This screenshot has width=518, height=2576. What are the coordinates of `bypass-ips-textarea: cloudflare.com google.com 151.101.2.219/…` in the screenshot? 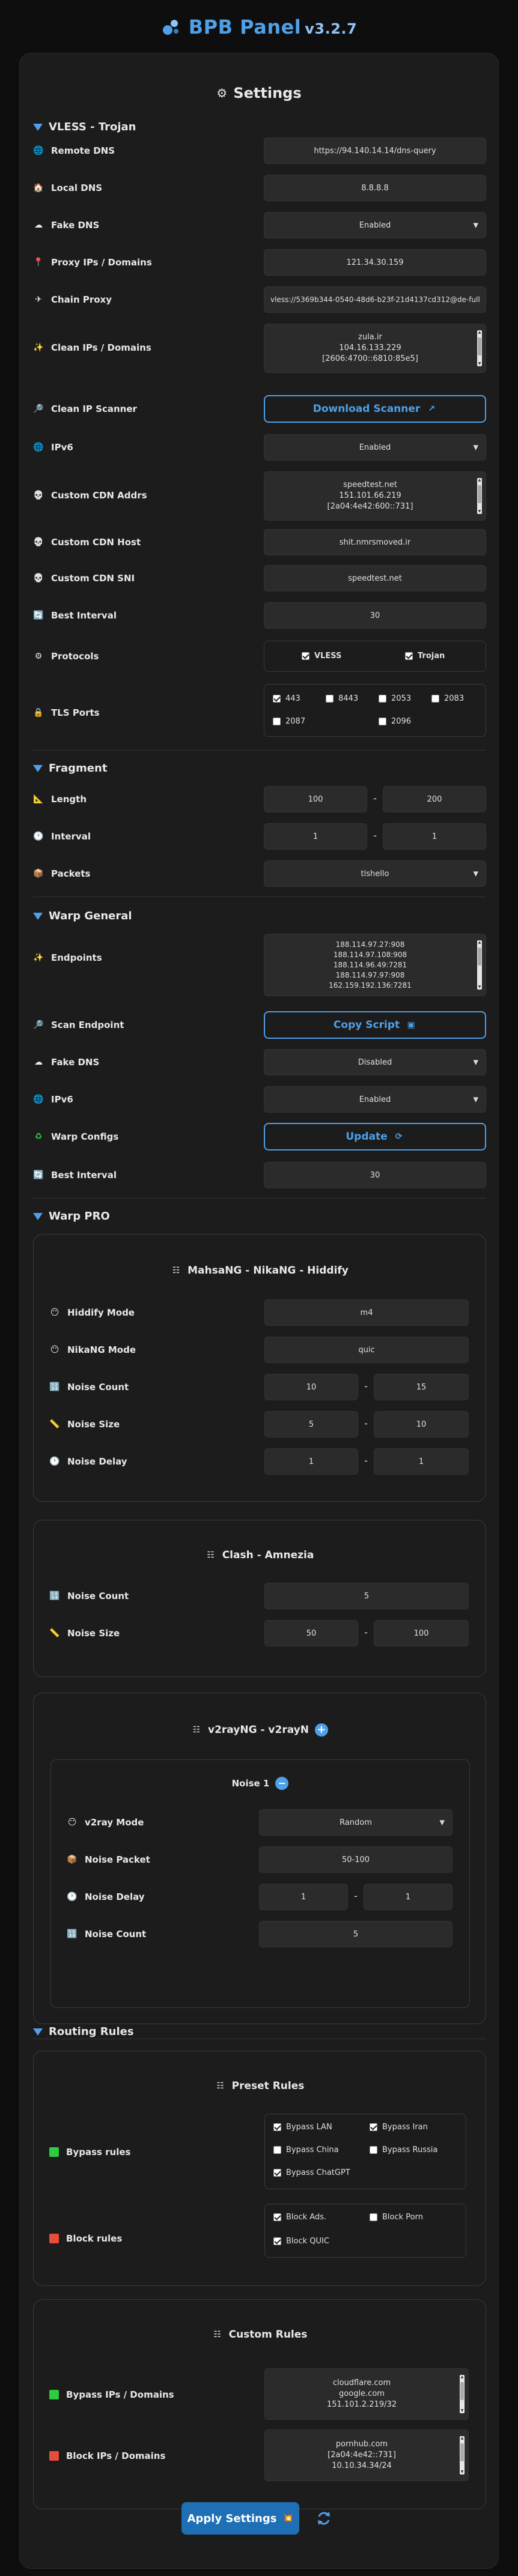 It's located at (366, 2394).